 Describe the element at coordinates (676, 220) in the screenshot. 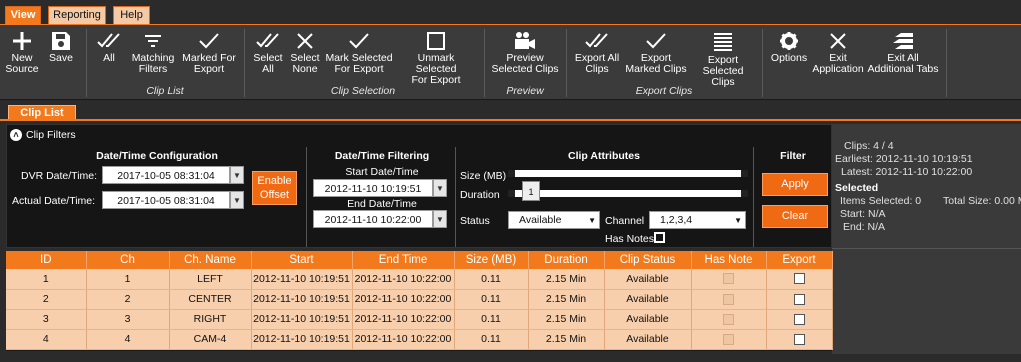

I see `channel-select-value: 1,2,3,4` at that location.